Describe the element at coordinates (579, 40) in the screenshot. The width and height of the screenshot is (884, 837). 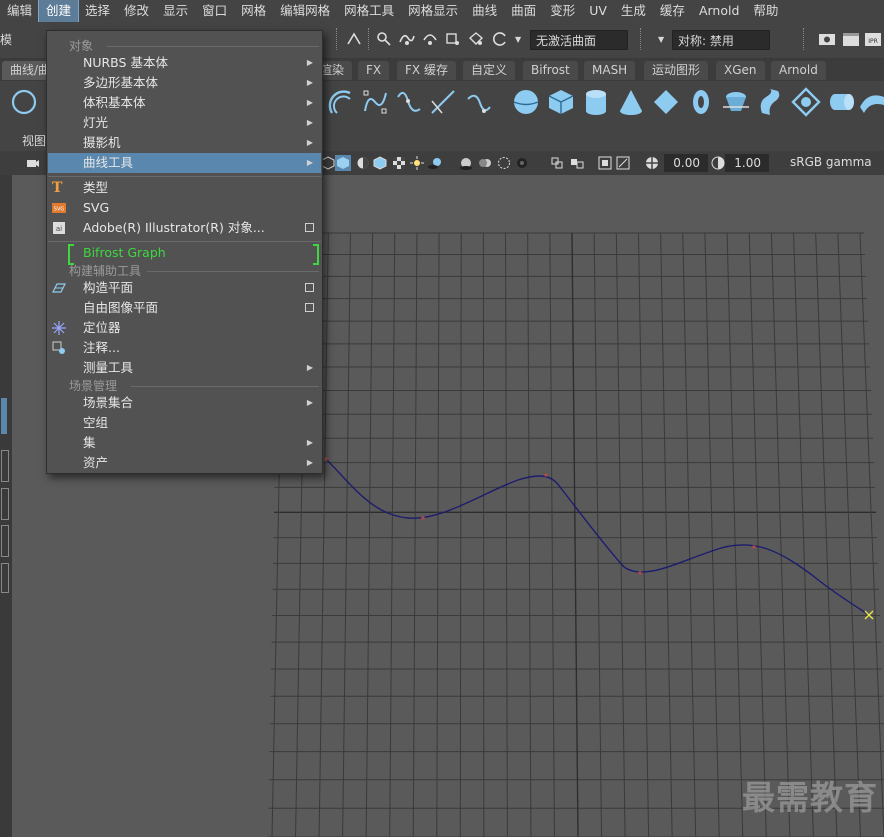
I see `live-surface-field: 无激活曲面` at that location.